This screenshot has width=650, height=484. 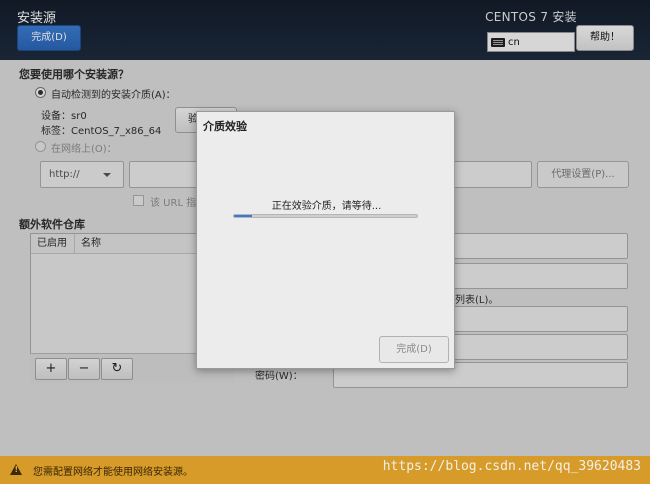 What do you see at coordinates (325, 216) in the screenshot?
I see `progress-bar` at bounding box center [325, 216].